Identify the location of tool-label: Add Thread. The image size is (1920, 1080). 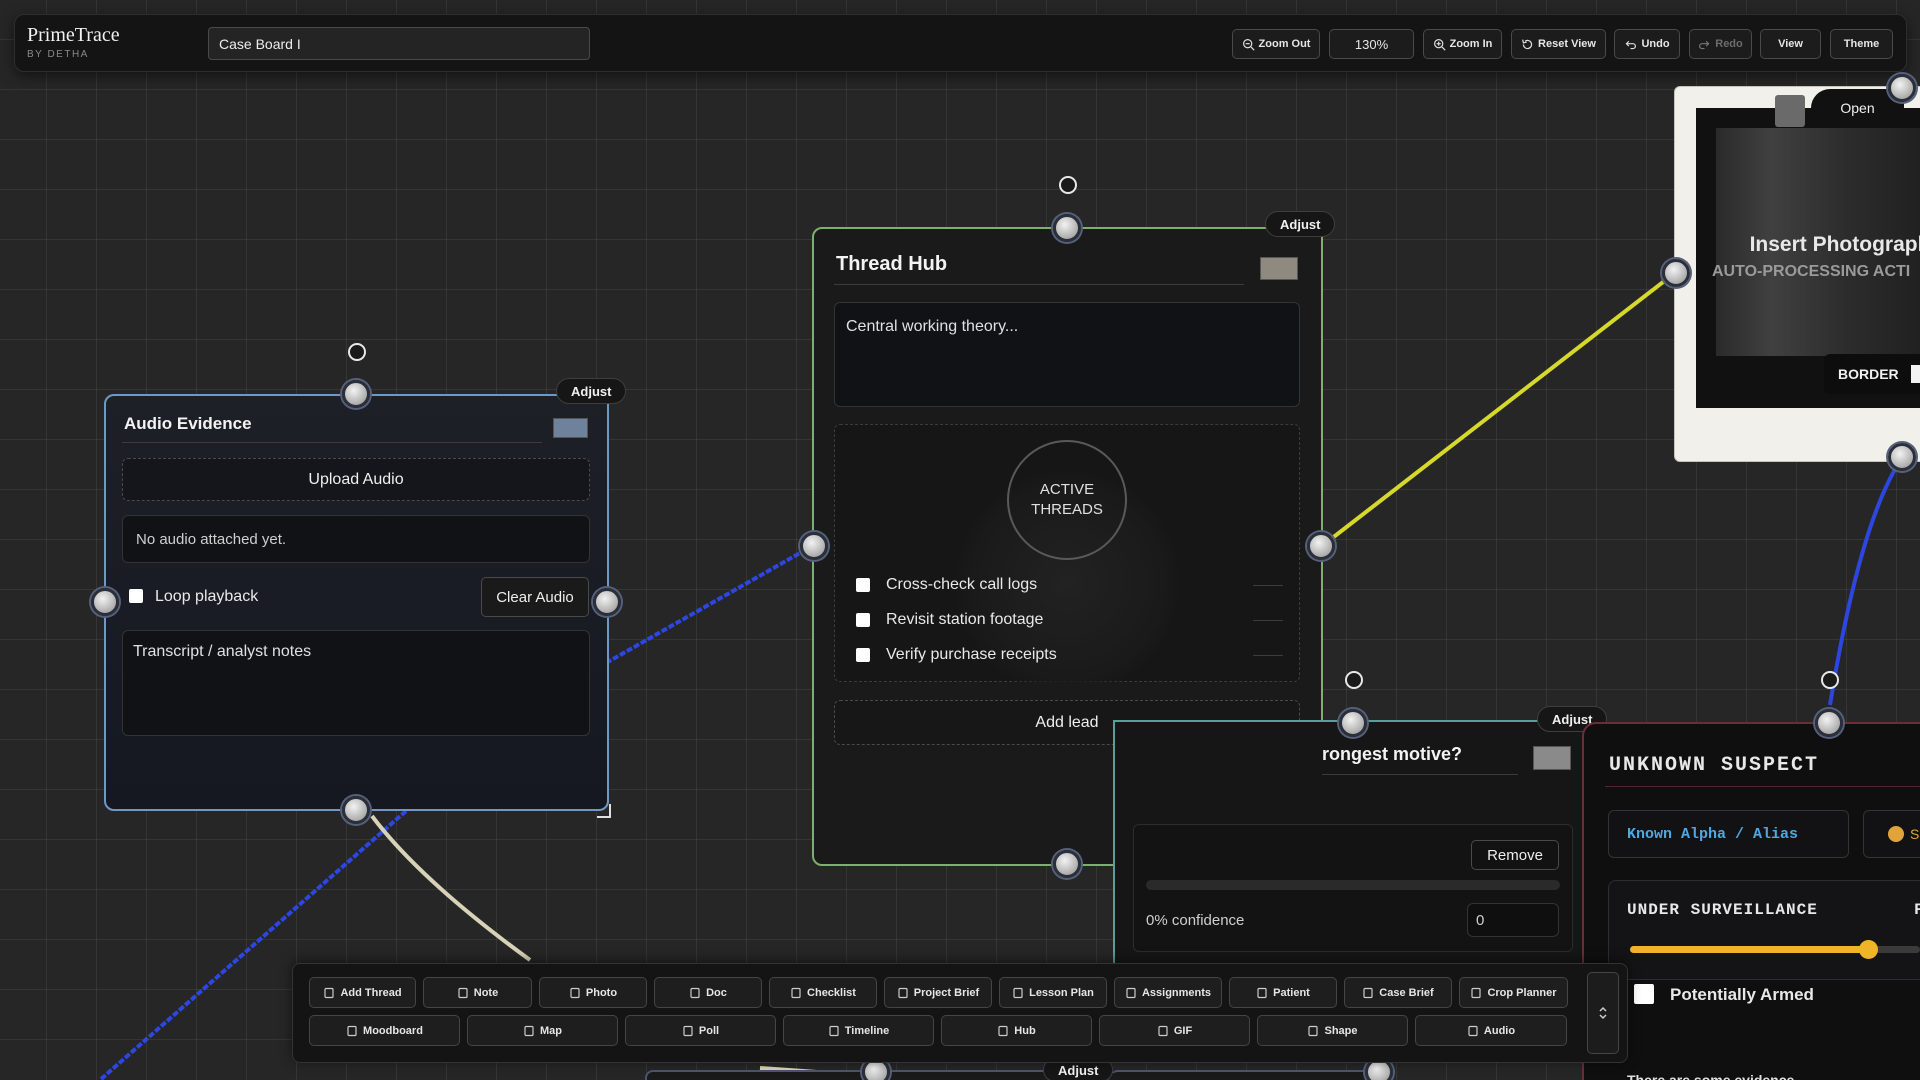
(371, 992).